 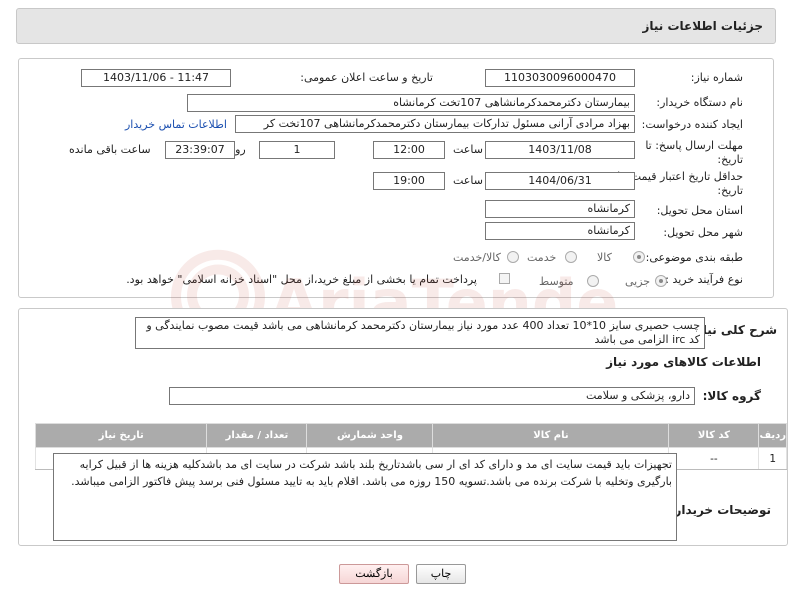 What do you see at coordinates (704, 279) in the screenshot?
I see `process-type-label: نوع فرآیند خرید :` at bounding box center [704, 279].